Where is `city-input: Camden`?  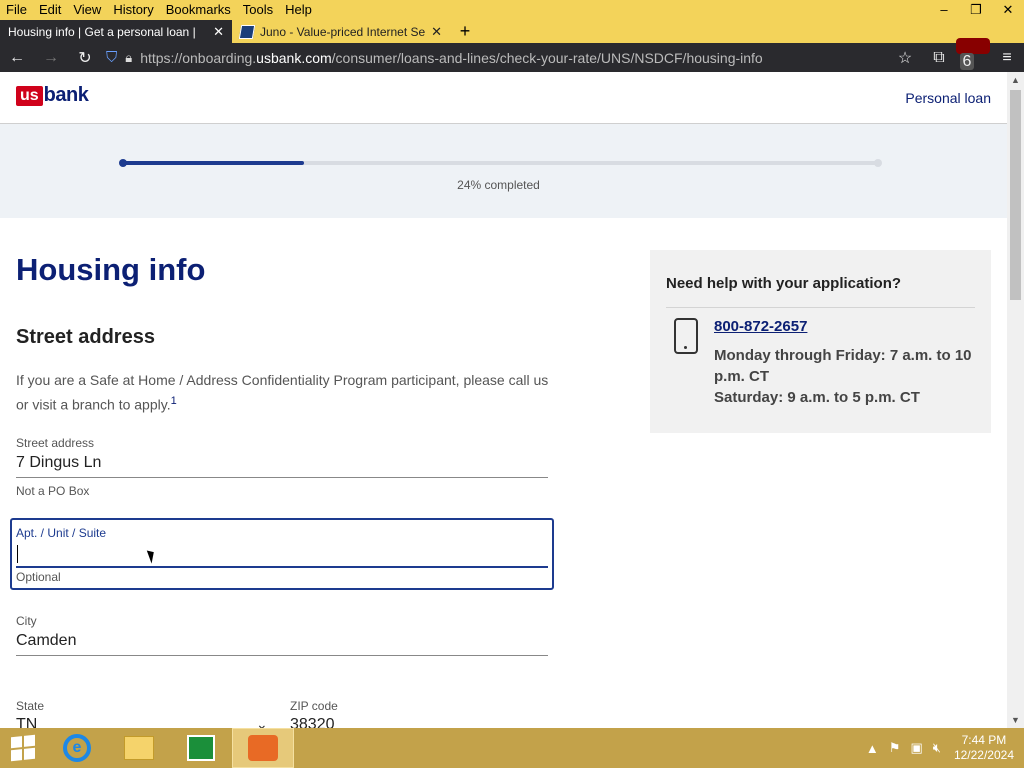 city-input: Camden is located at coordinates (282, 642).